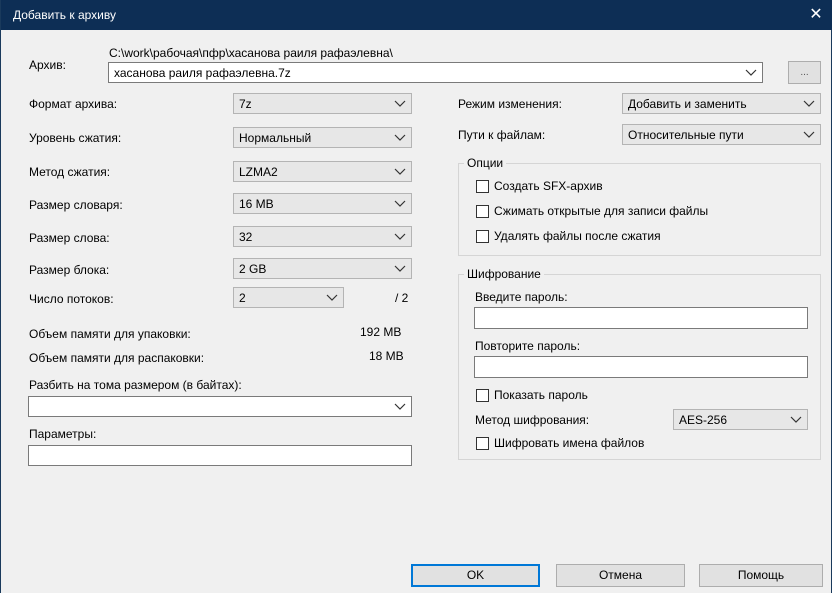  I want to click on paths-value: Относительные пути, so click(686, 135).